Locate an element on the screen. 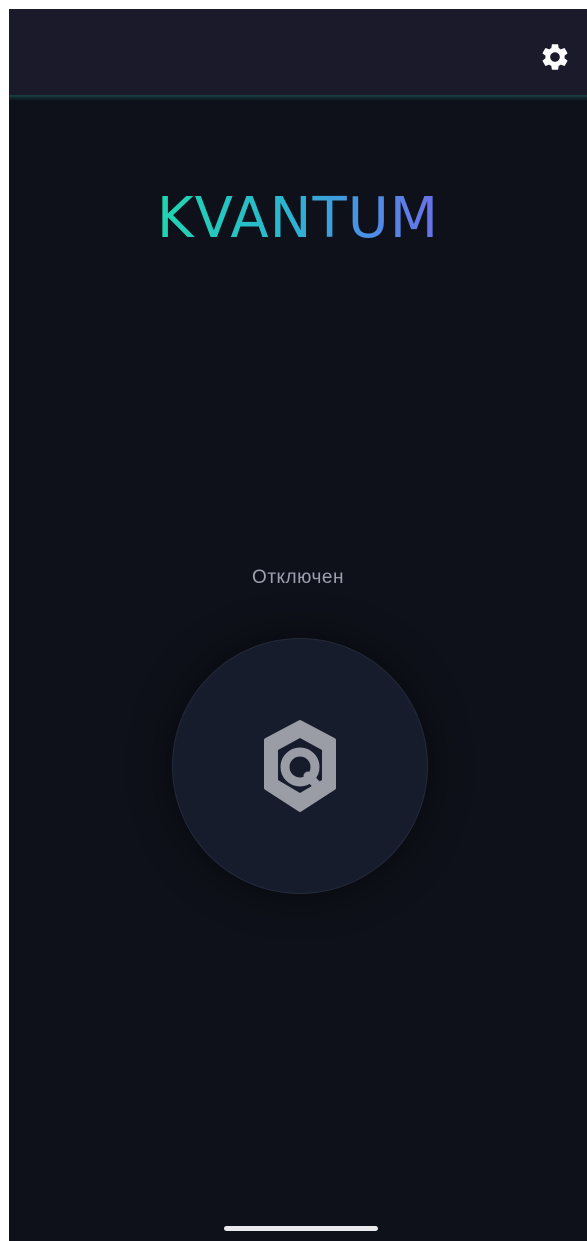  app-title-text: KVANTUM is located at coordinates (298, 218).